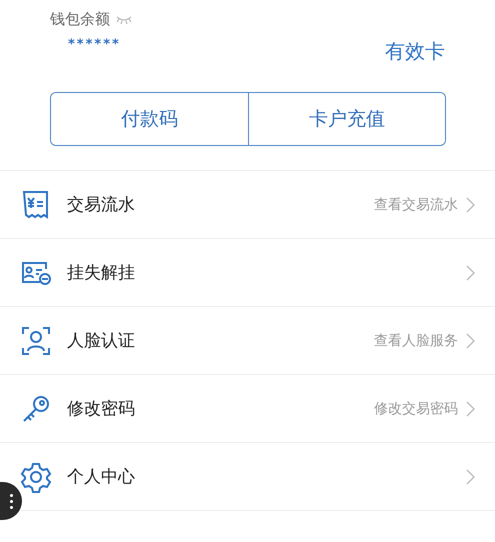  I want to click on menu-item: 交易流水 查看交易流水, so click(247, 205).